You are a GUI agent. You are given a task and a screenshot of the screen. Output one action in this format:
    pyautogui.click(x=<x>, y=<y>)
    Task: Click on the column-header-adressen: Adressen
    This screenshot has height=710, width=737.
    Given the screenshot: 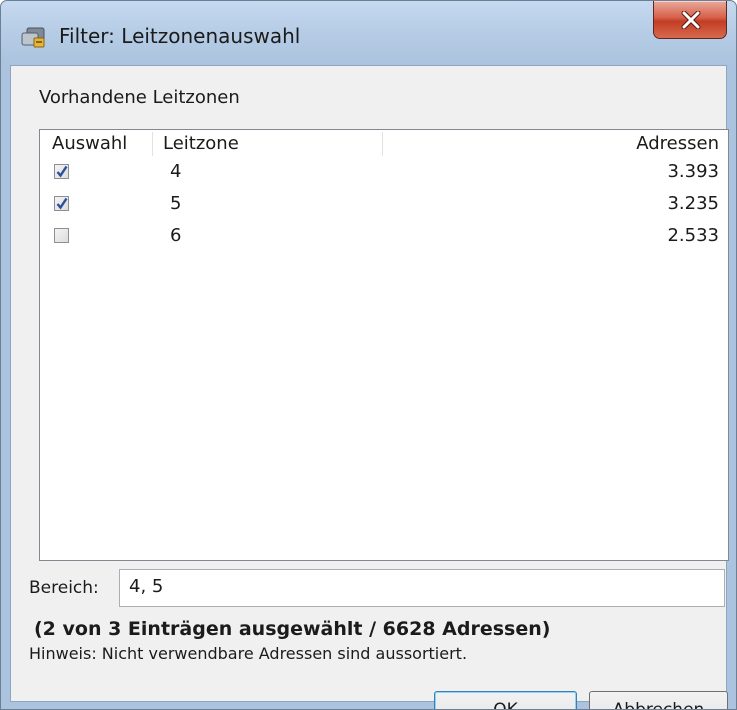 What is the action you would take?
    pyautogui.click(x=677, y=144)
    